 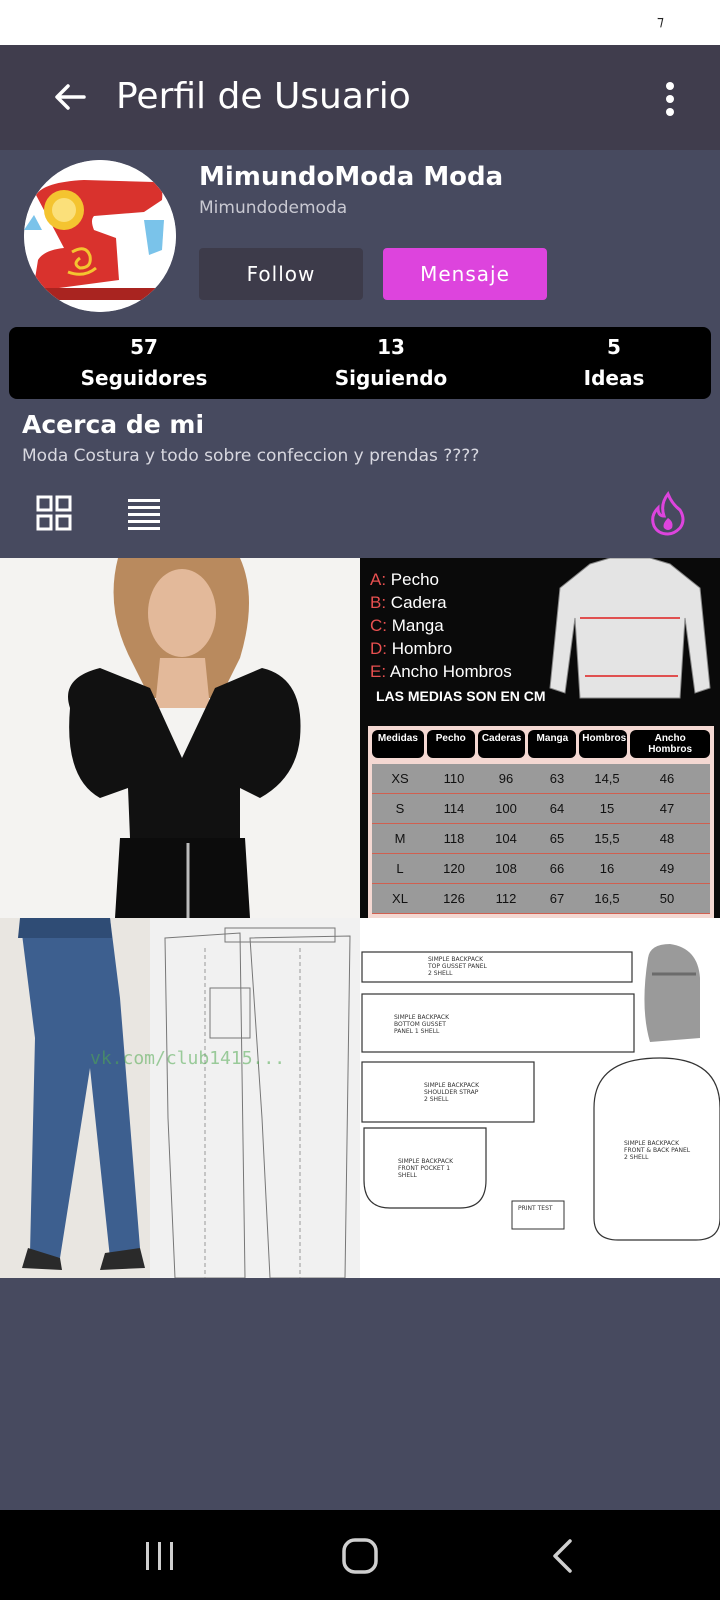 I want to click on backpack-label: SIMPLE BACKPACK FRONT POCKET 1 SHELL, so click(x=426, y=1168).